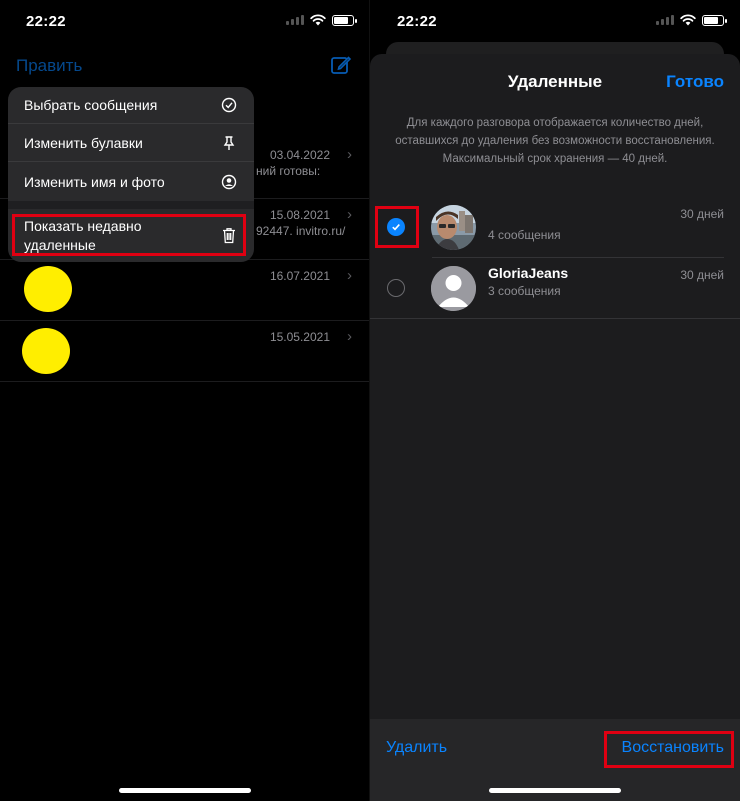 The height and width of the screenshot is (801, 740). I want to click on conversation-row: 4 сообщения 30 дней, so click(555, 228).